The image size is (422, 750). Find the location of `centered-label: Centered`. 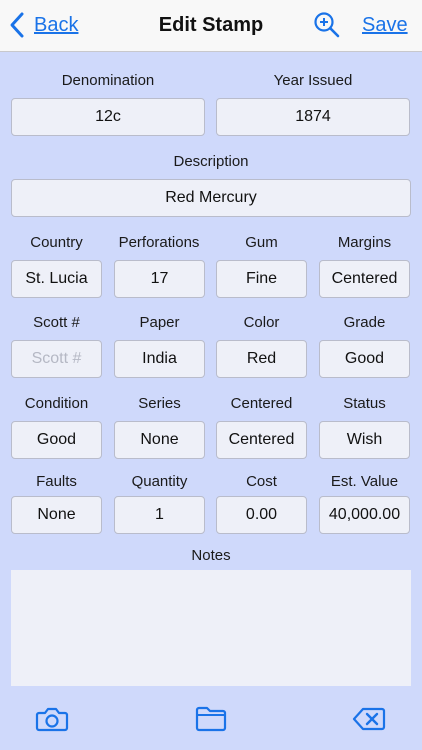

centered-label: Centered is located at coordinates (261, 403).